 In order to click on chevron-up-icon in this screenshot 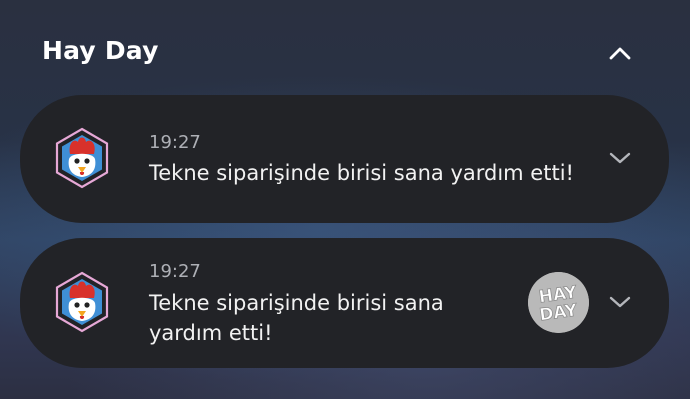, I will do `click(620, 53)`.